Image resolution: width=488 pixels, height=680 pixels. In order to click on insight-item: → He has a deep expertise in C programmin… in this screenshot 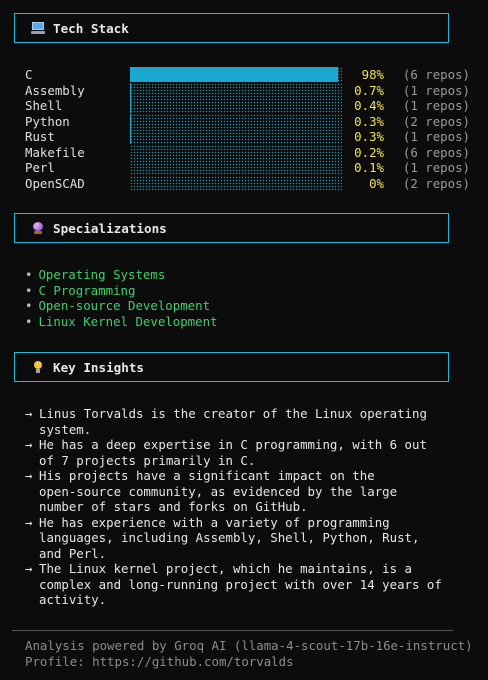, I will do `click(235, 452)`.